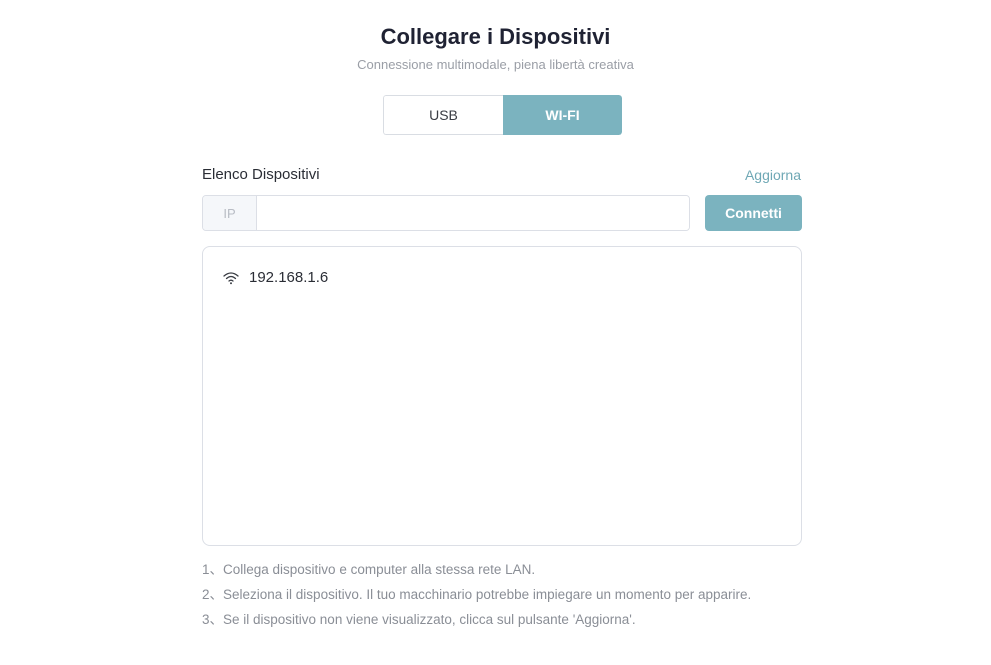  I want to click on tab-usb: USB, so click(443, 115).